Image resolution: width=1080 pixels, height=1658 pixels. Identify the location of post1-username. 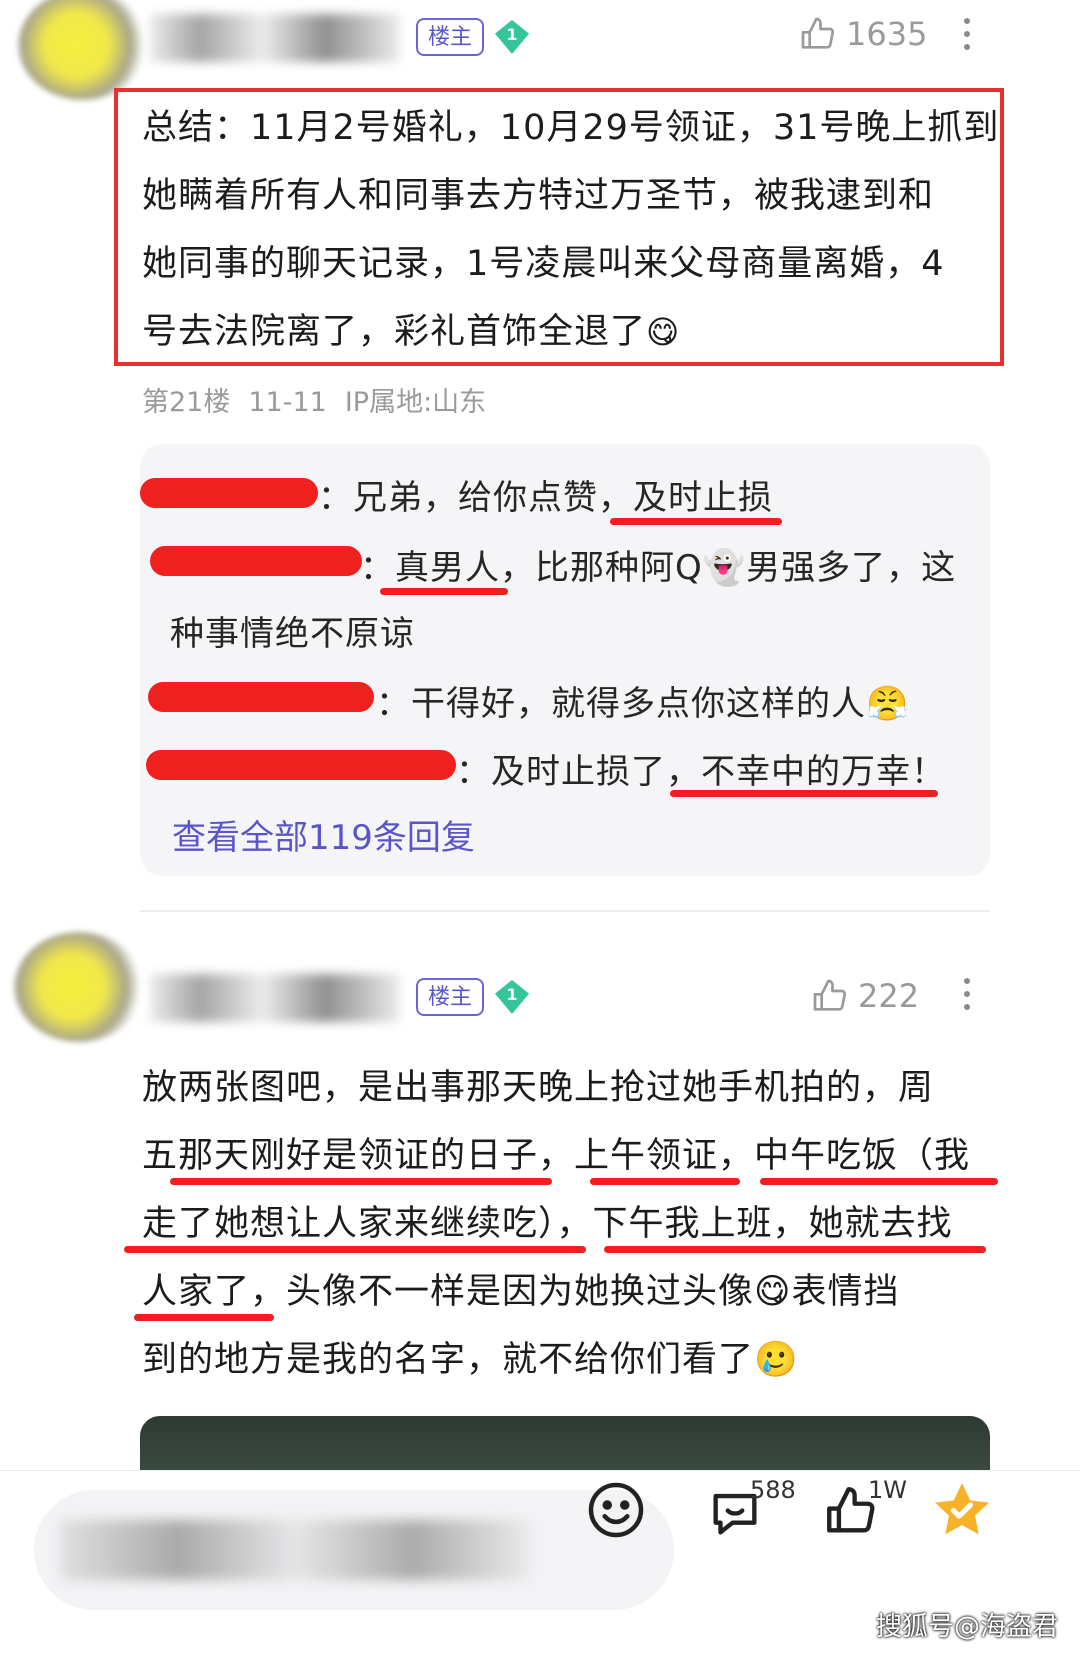
(275, 38).